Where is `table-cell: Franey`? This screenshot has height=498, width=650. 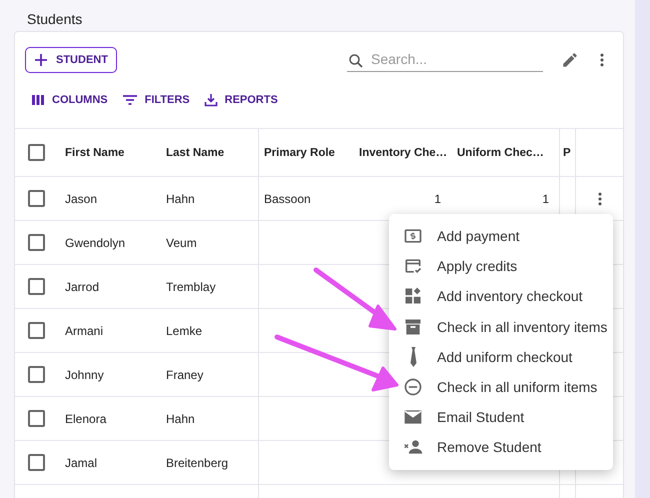 table-cell: Franey is located at coordinates (185, 375).